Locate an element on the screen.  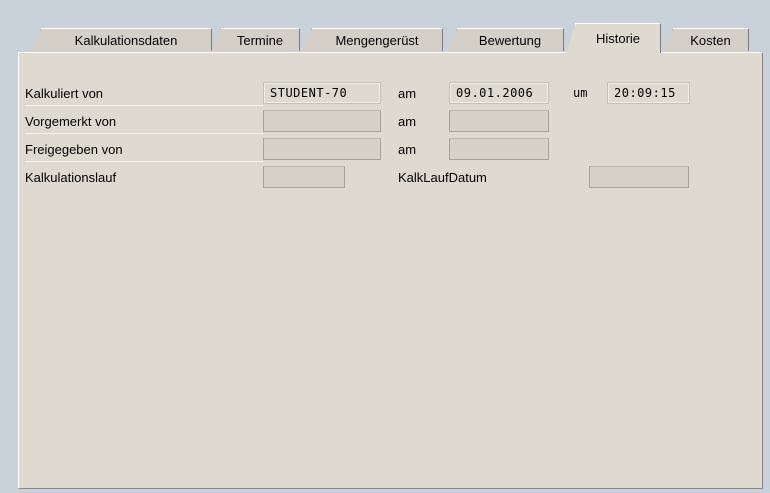
vorgemerkt-am-label: am is located at coordinates (407, 121).